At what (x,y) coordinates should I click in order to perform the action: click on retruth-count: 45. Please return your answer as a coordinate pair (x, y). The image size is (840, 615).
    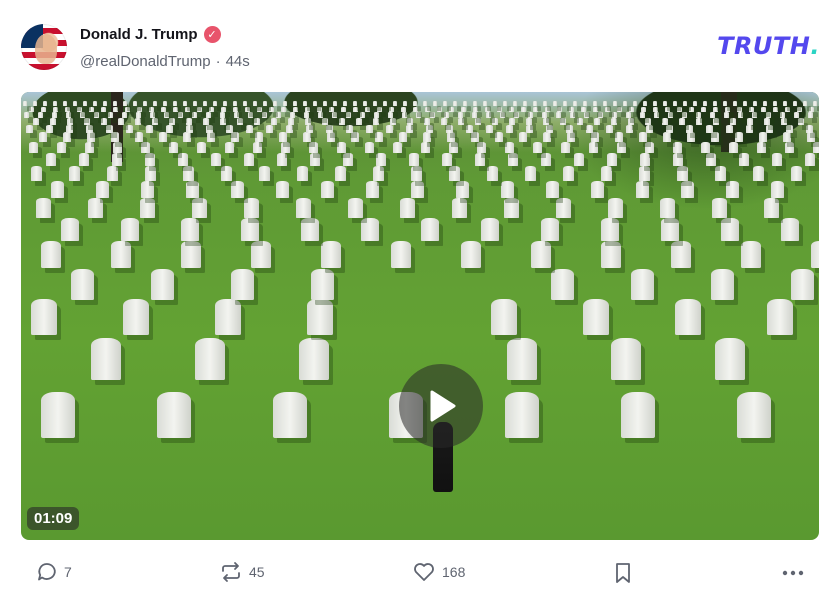
    Looking at the image, I should click on (257, 572).